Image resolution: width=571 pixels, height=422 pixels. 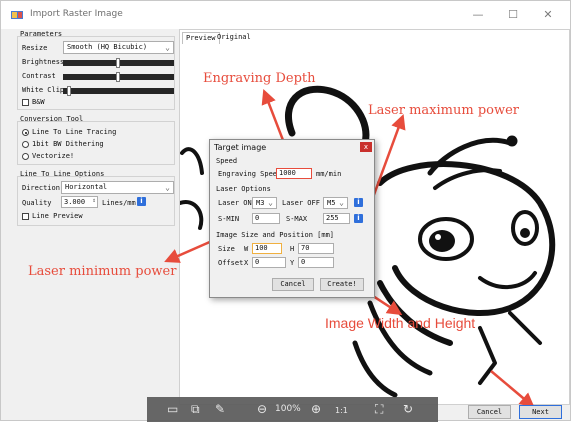 What do you see at coordinates (68, 144) in the screenshot?
I see `option-dithering-label: 1bit BW Dithering` at bounding box center [68, 144].